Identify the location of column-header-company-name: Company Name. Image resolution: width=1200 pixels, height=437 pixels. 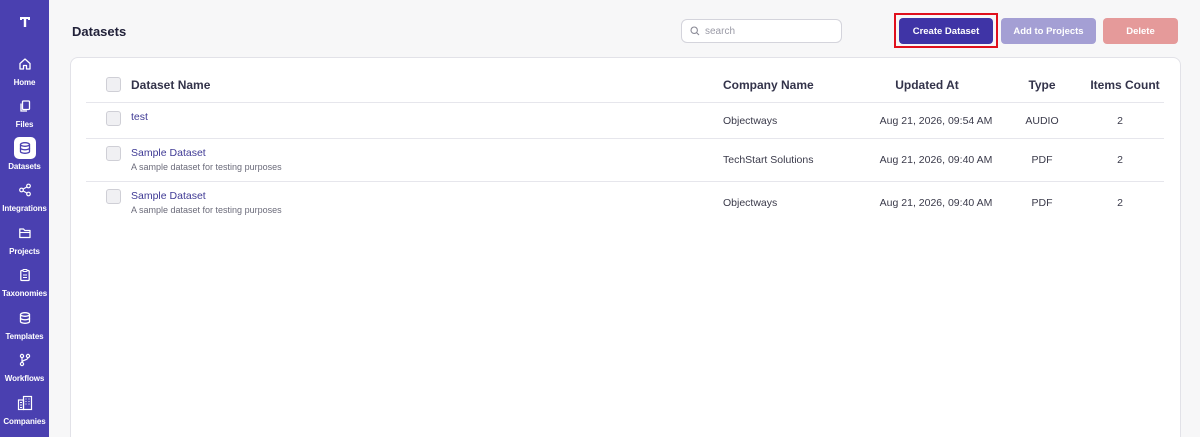
(768, 85).